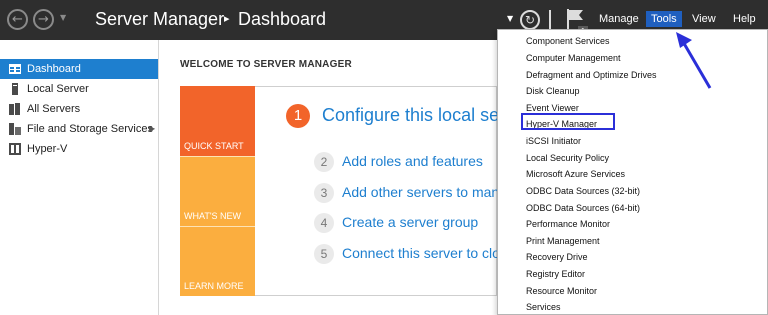 The height and width of the screenshot is (315, 768). Describe the element at coordinates (567, 158) in the screenshot. I see `menu-item-local-security-policy: Local Security Policy` at that location.